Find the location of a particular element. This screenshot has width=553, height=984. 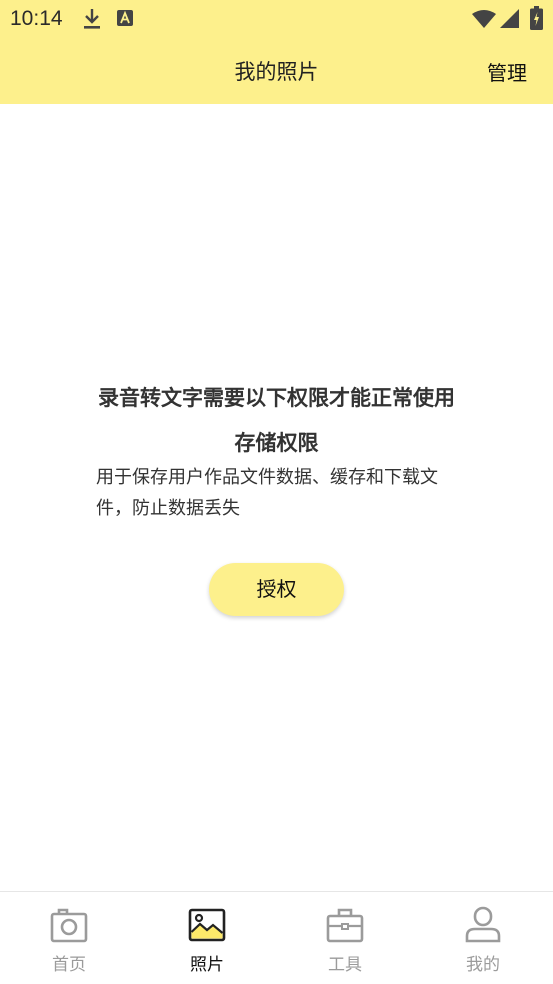

top-bar: 10:14 我的照片 管理 is located at coordinates (276, 52).